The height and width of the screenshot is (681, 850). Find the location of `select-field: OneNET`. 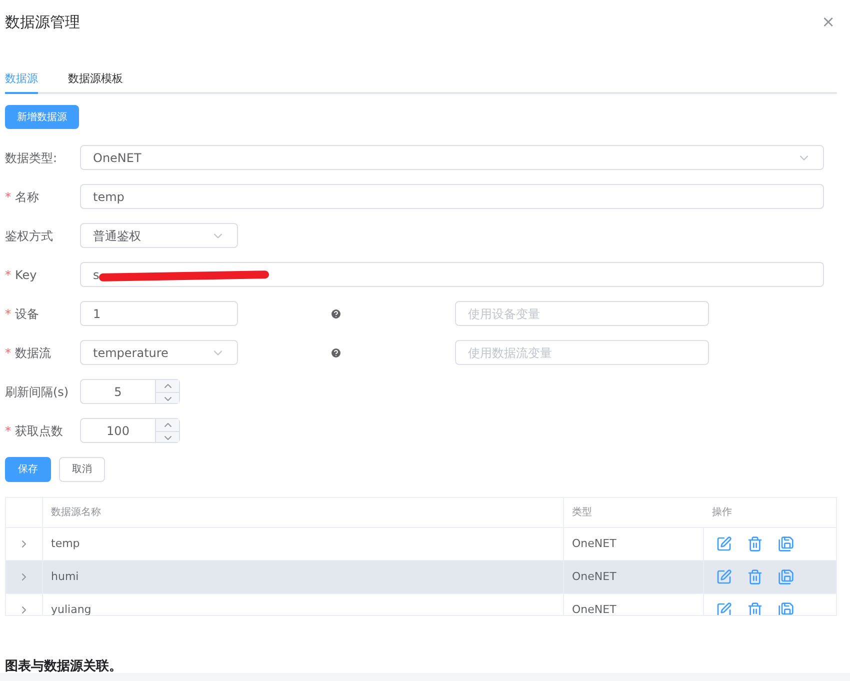

select-field: OneNET is located at coordinates (452, 157).